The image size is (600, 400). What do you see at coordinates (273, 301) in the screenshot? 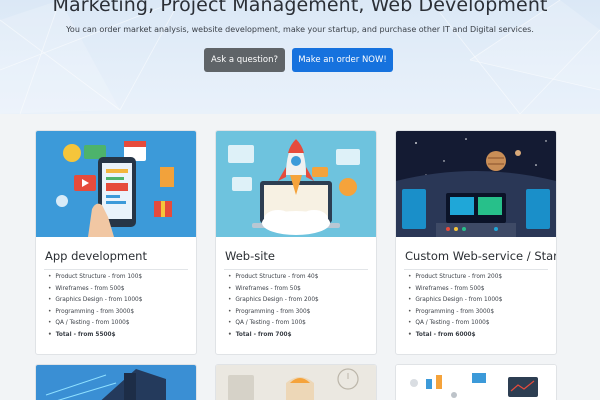
I see `price-item: Graphics Design - from 200$` at bounding box center [273, 301].